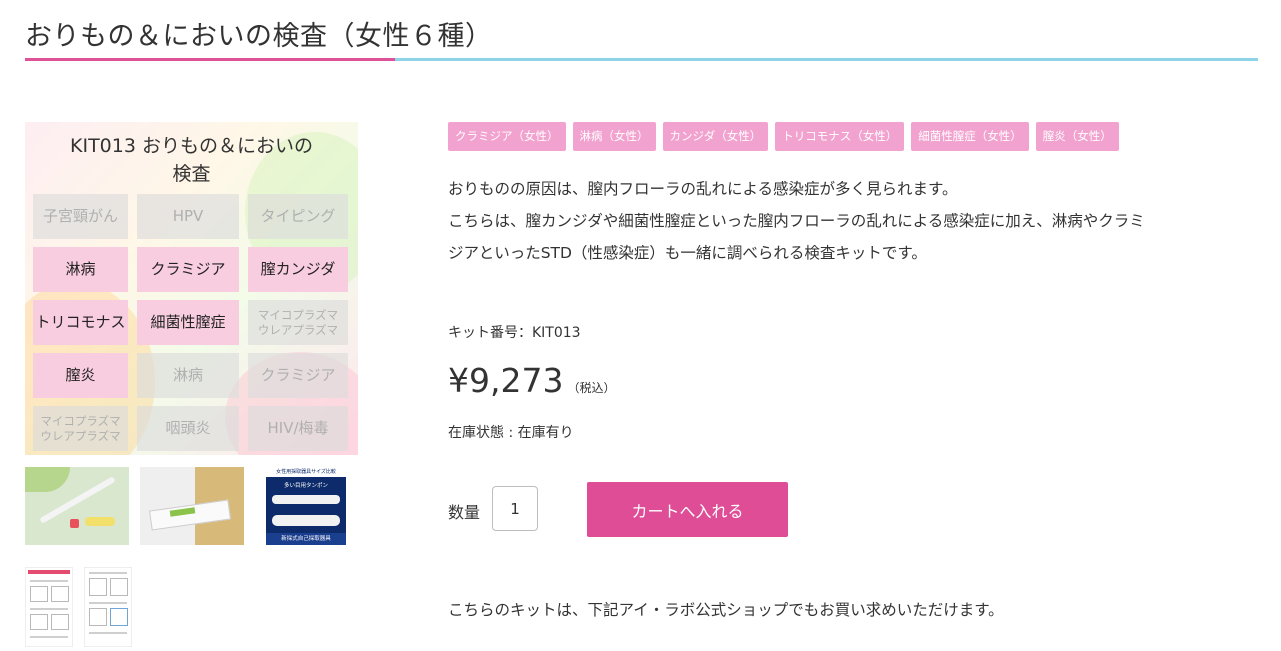 Image resolution: width=1281 pixels, height=651 pixels. Describe the element at coordinates (703, 189) in the screenshot. I see `description-line: おりものの原因は、膣内フローラの乱れによる感染症が多く見られます。` at that location.